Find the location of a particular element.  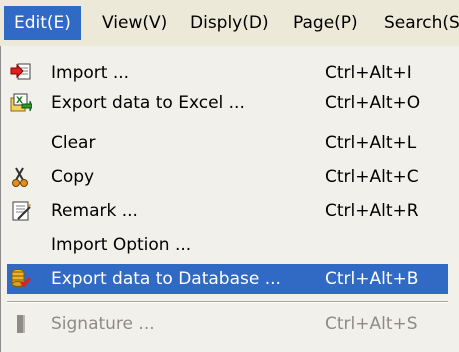

menu-page: Page(P) is located at coordinates (325, 23).